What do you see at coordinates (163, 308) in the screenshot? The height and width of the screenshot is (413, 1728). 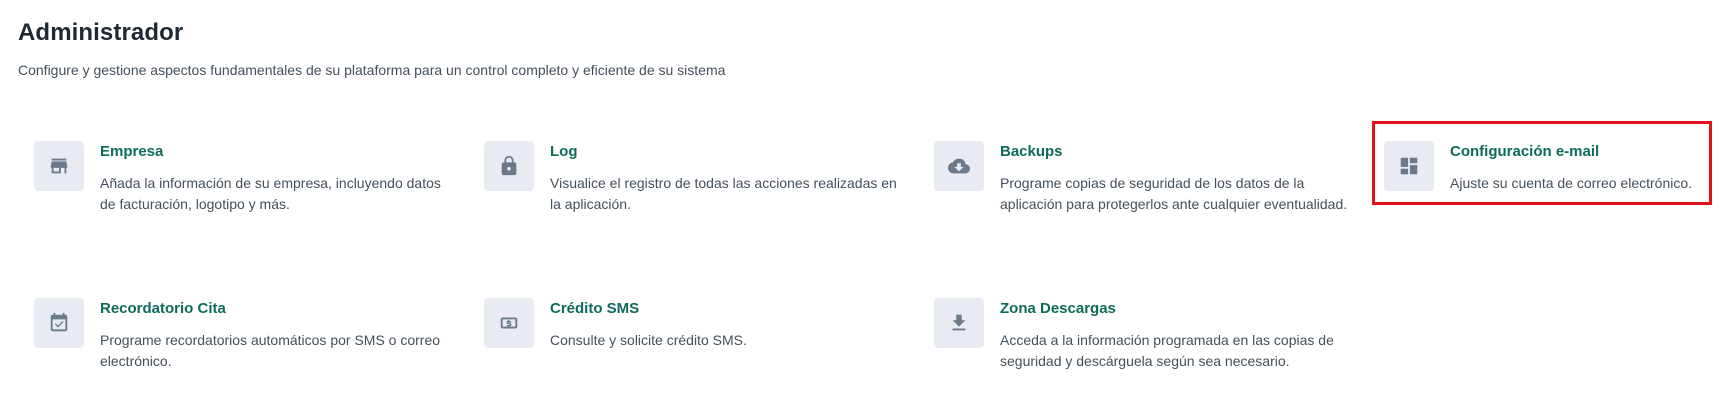 I see `card-title: Recordatorio Cita` at bounding box center [163, 308].